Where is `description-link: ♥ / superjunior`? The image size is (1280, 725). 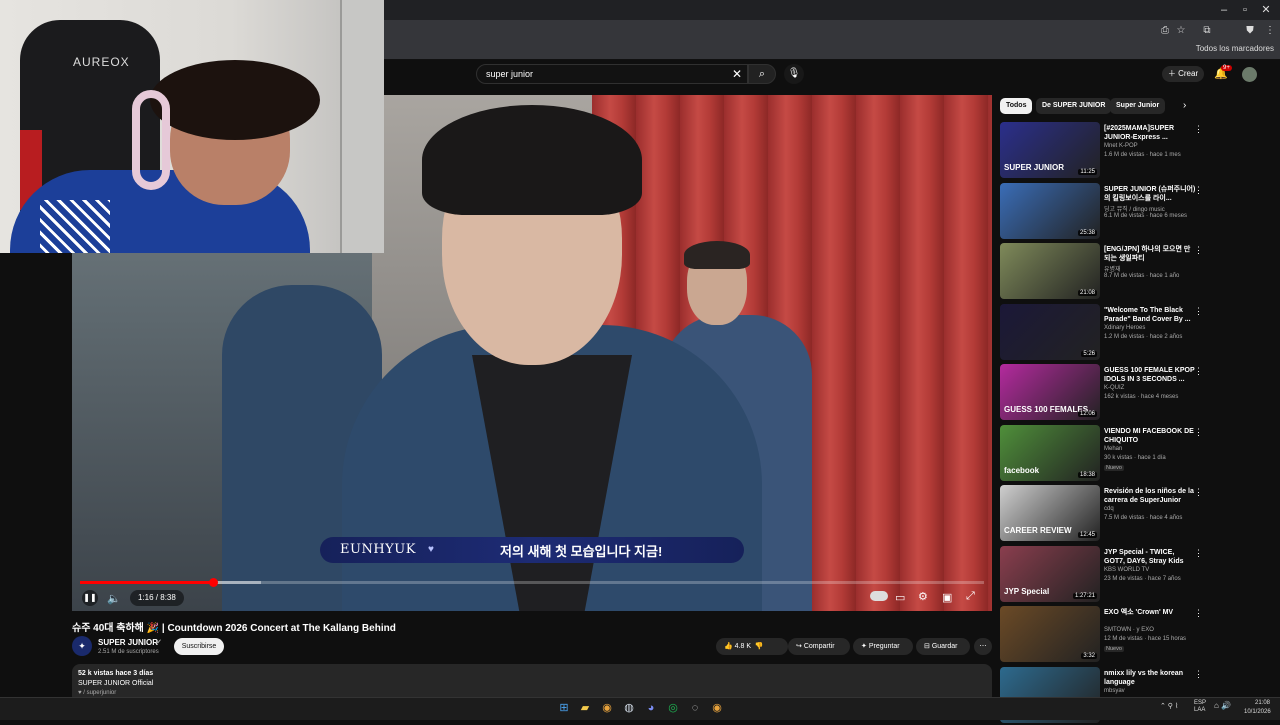 description-link: ♥ / superjunior is located at coordinates (97, 693).